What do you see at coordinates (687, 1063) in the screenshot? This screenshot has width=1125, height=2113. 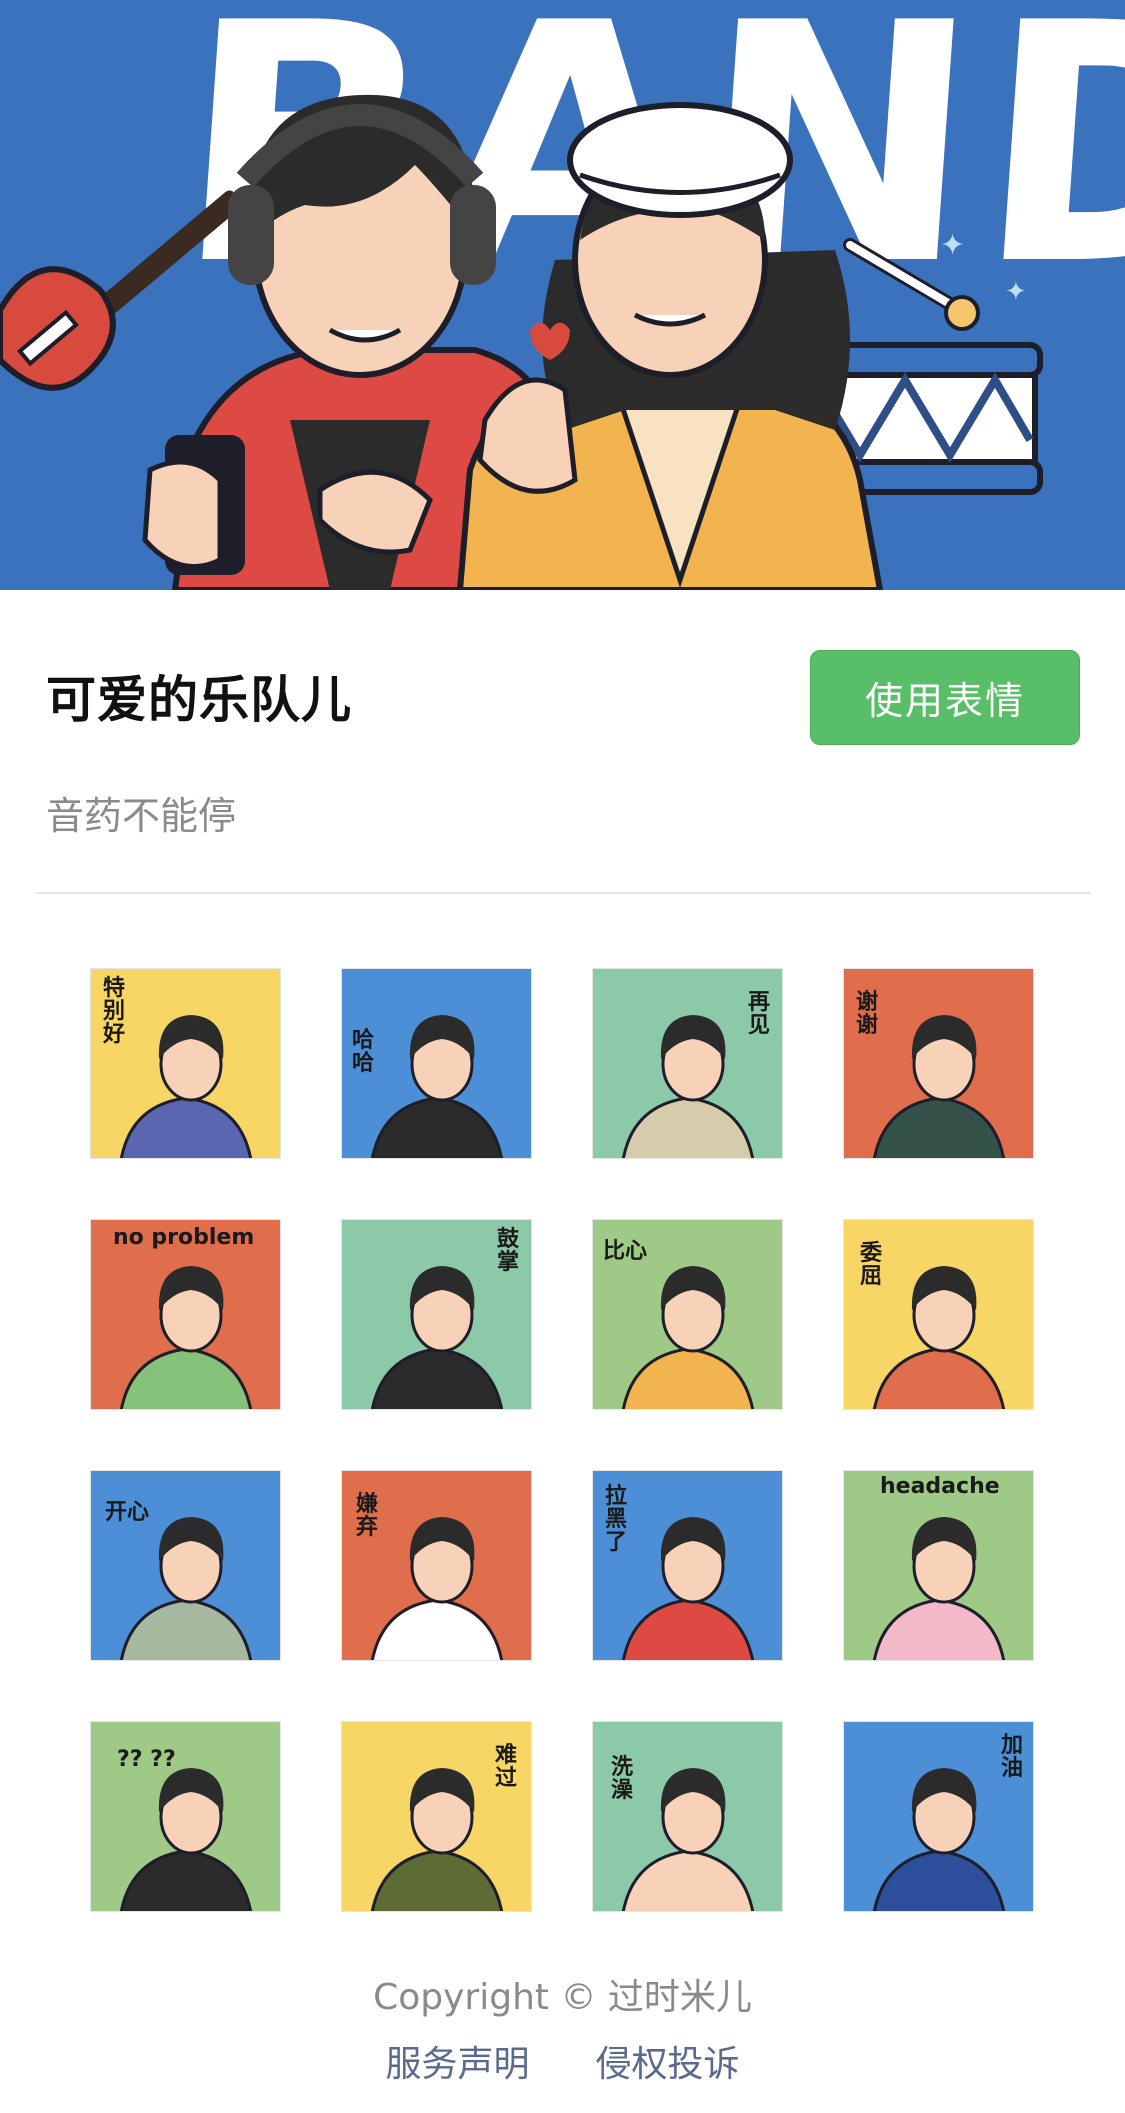 I see `sticker-item: 再 见` at bounding box center [687, 1063].